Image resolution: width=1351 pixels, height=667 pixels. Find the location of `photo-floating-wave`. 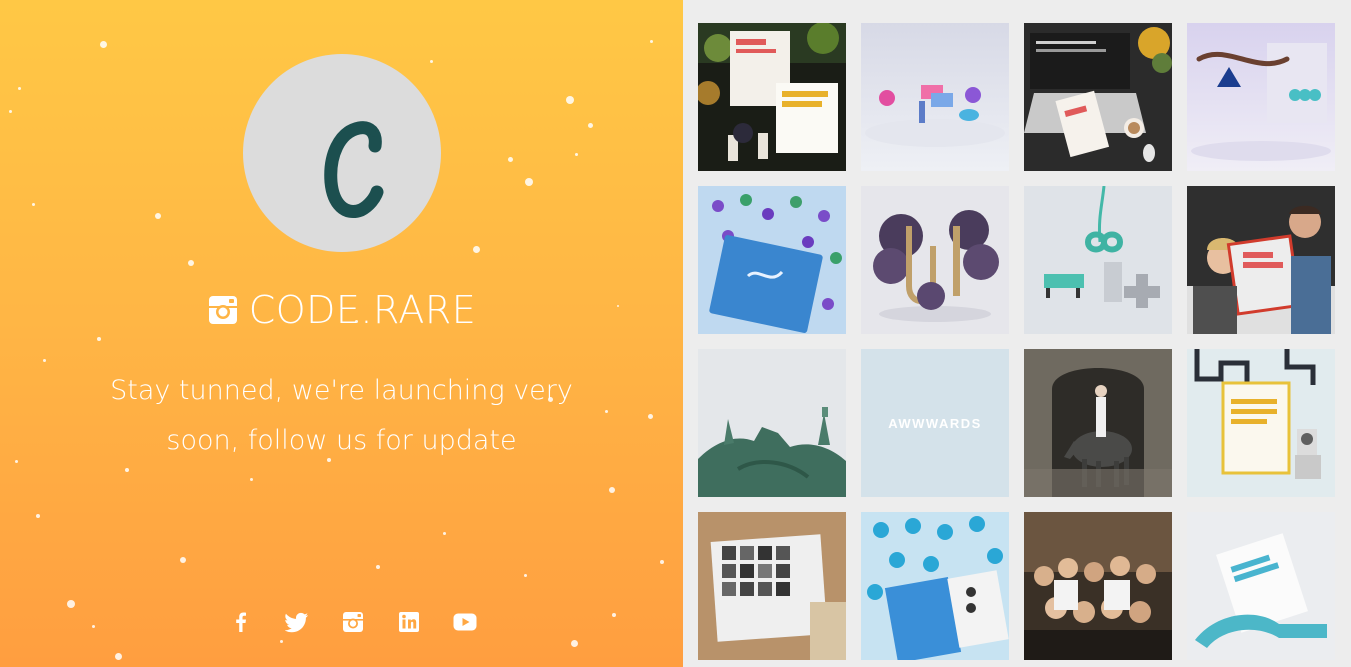

photo-floating-wave is located at coordinates (1261, 97).